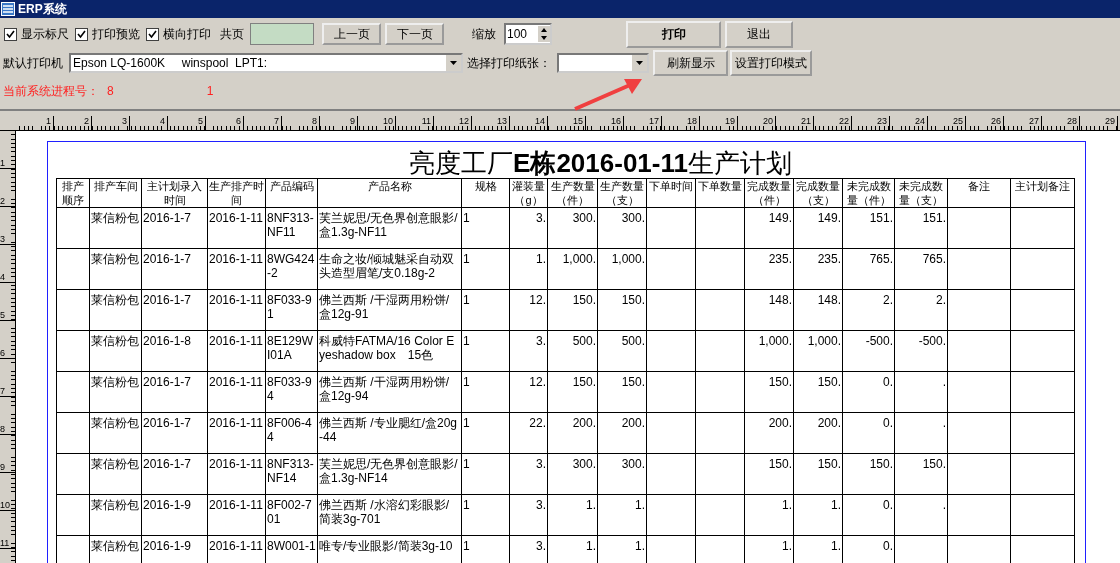 The width and height of the screenshot is (1120, 563). Describe the element at coordinates (818, 228) in the screenshot. I see `table-cell: 149.` at that location.